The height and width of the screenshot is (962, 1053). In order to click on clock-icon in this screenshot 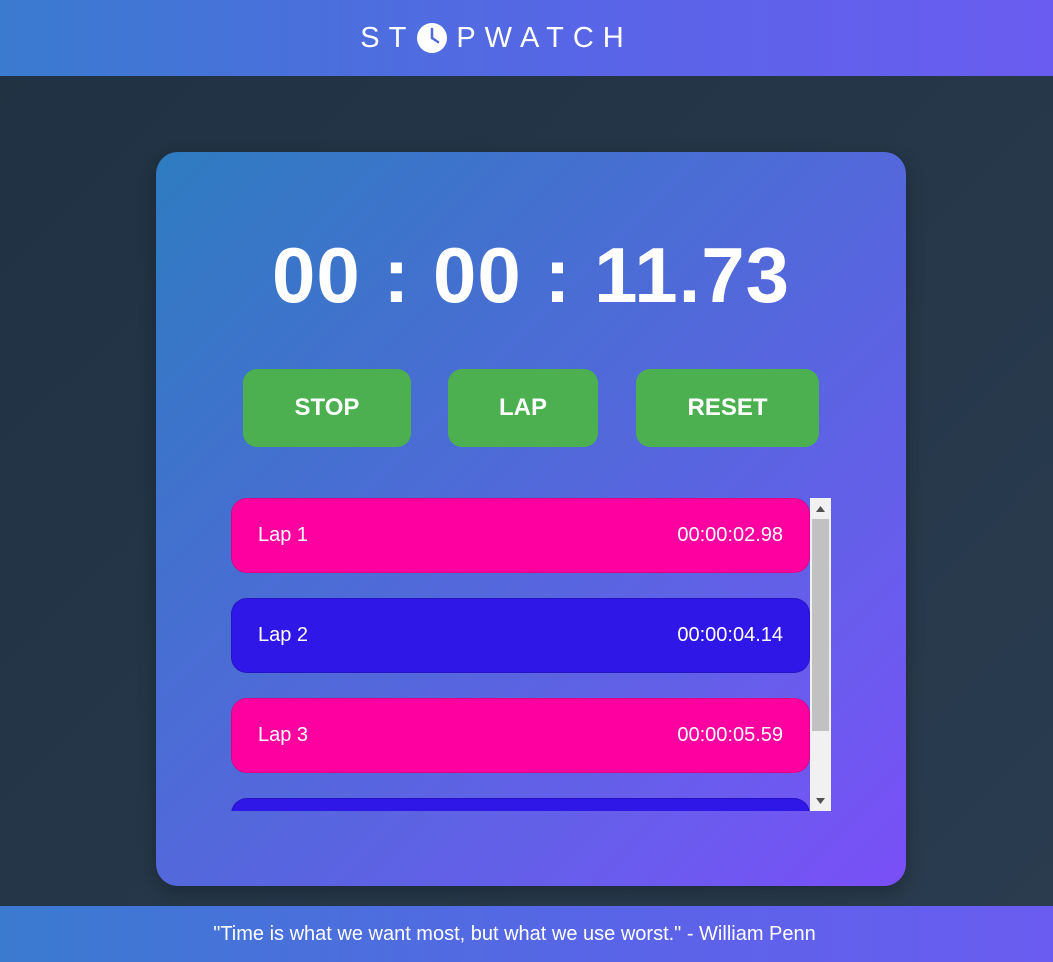, I will do `click(432, 38)`.